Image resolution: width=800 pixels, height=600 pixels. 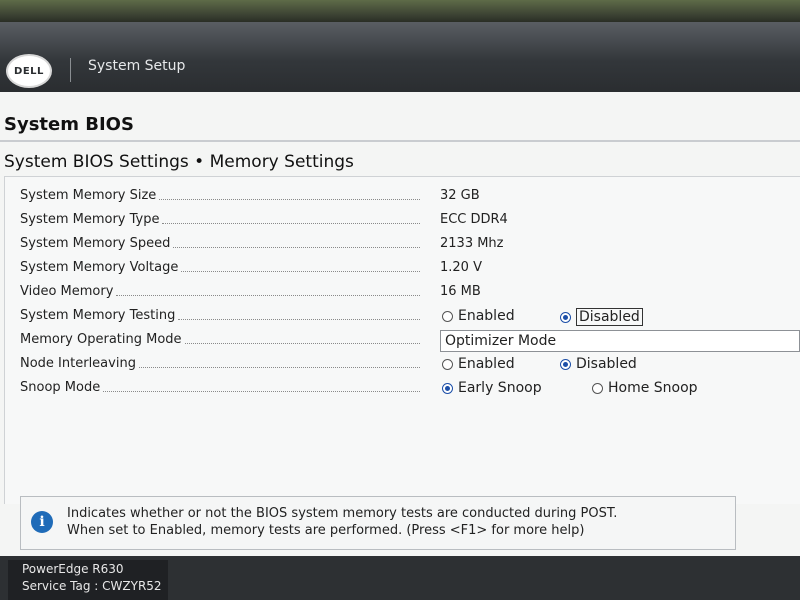 I want to click on row-memory-voltage: System Memory Voltage 1.20 V, so click(x=410, y=270).